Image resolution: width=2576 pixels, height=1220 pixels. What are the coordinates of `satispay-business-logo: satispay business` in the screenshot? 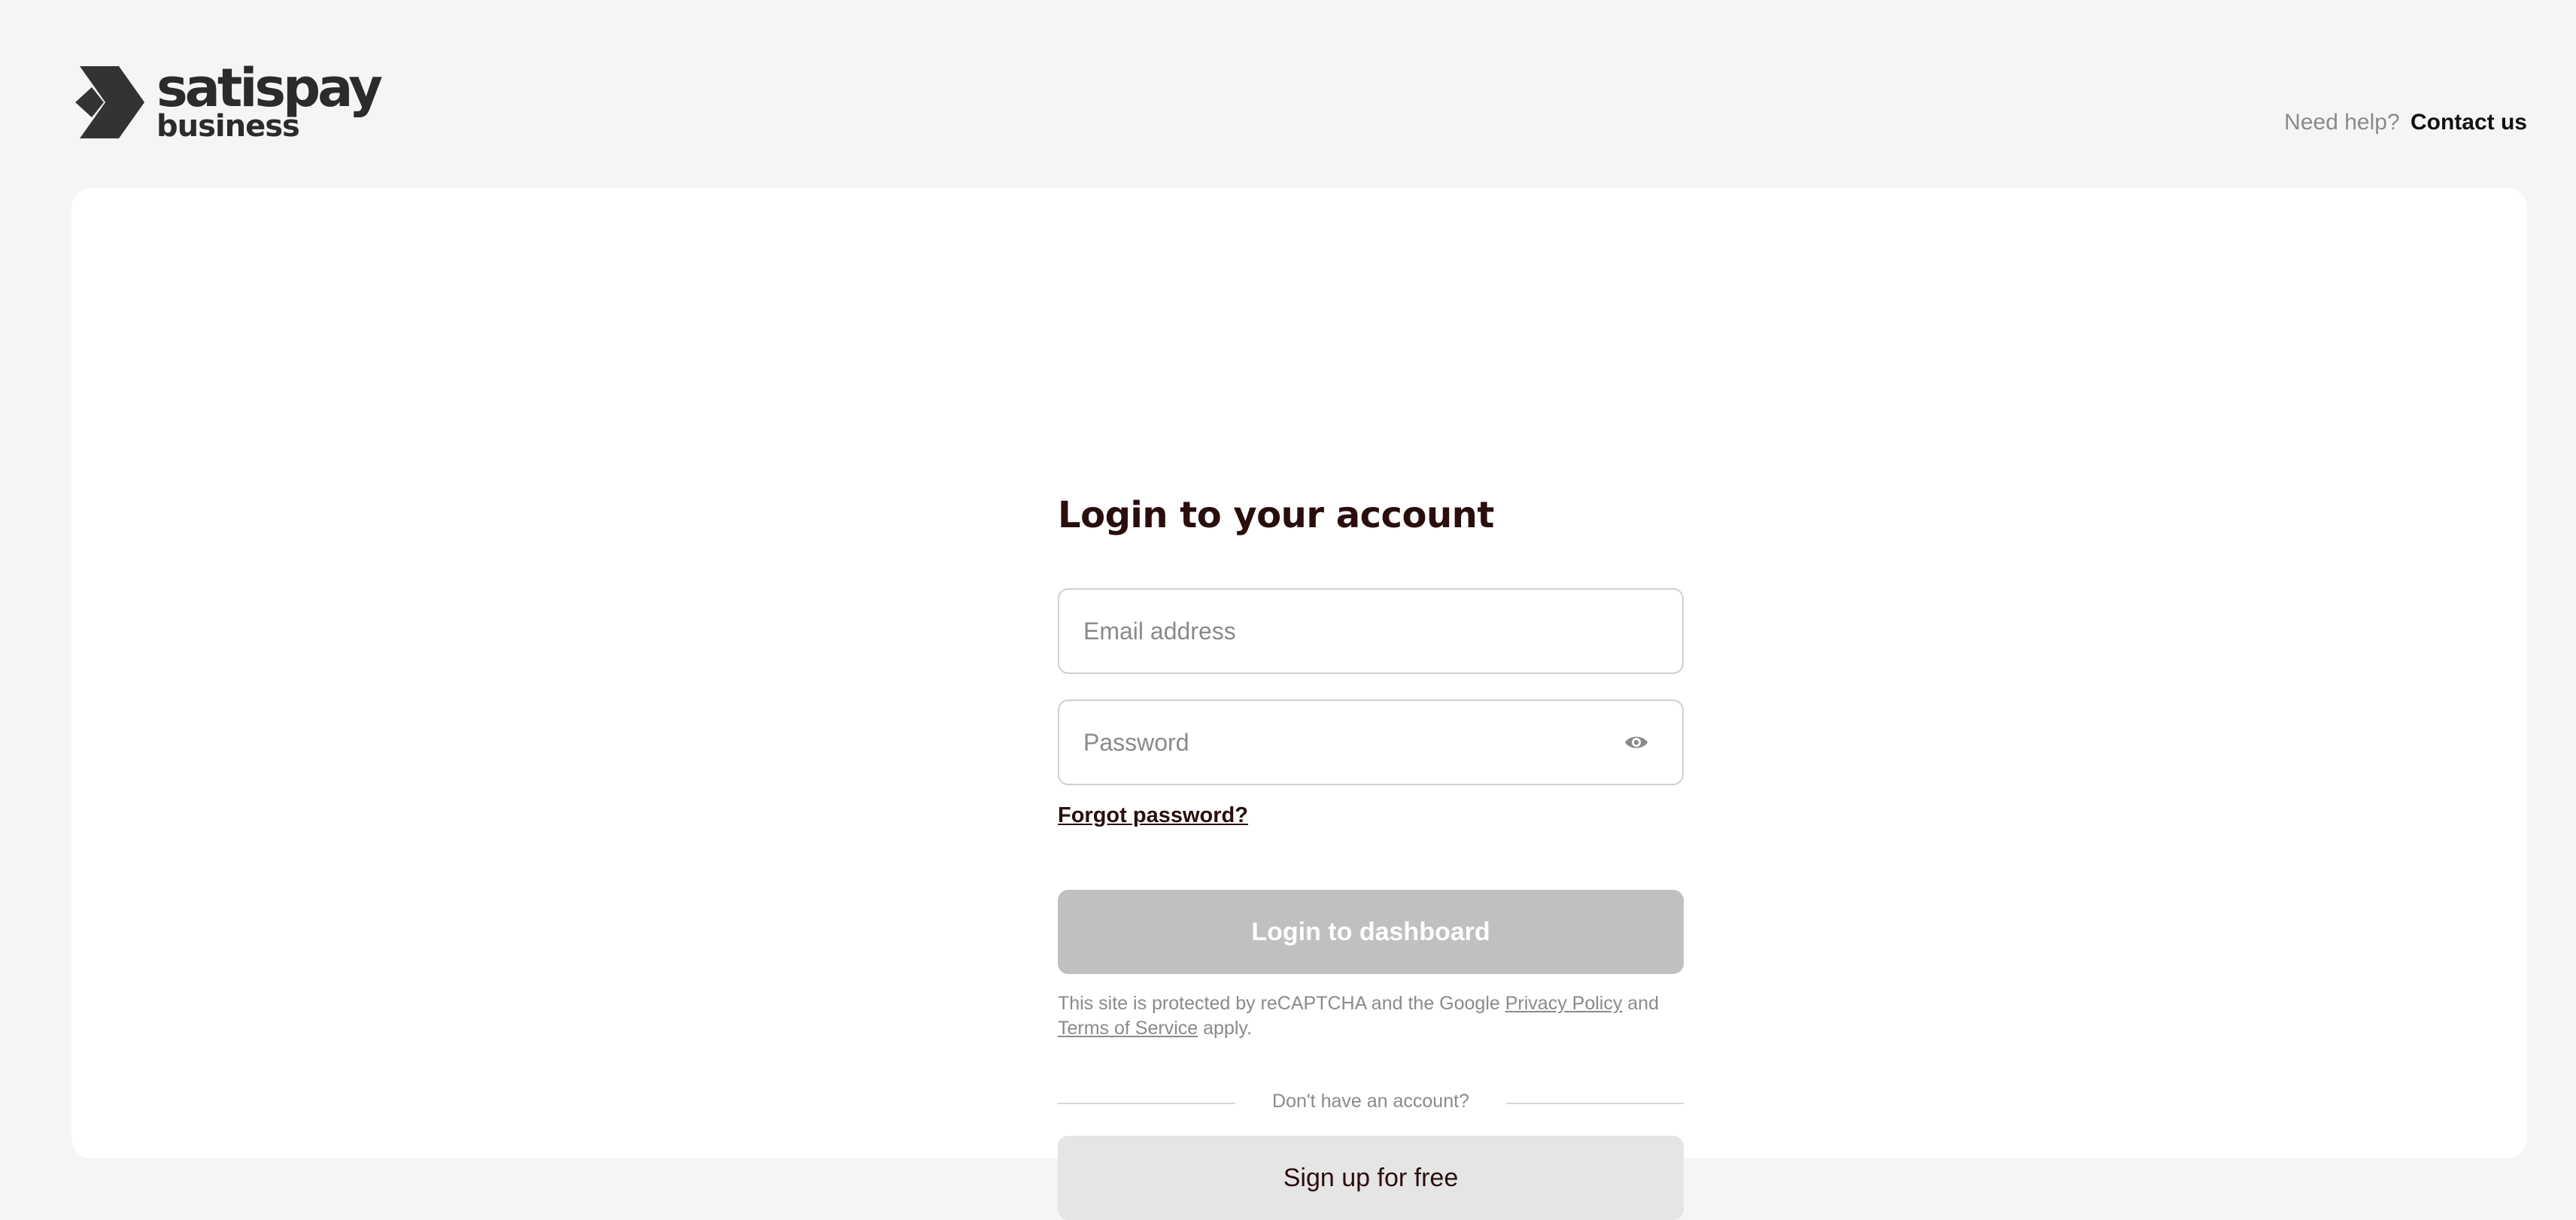 It's located at (229, 101).